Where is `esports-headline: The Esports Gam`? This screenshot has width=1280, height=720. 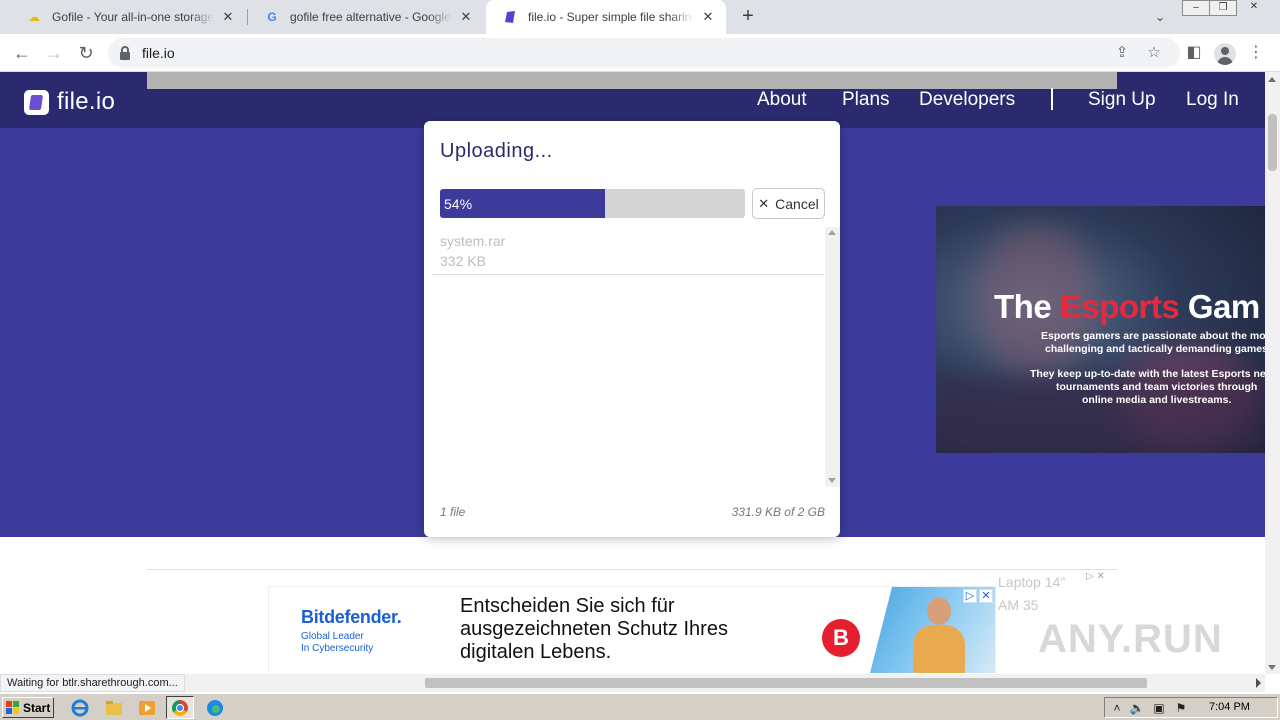 esports-headline: The Esports Gam is located at coordinates (1127, 307).